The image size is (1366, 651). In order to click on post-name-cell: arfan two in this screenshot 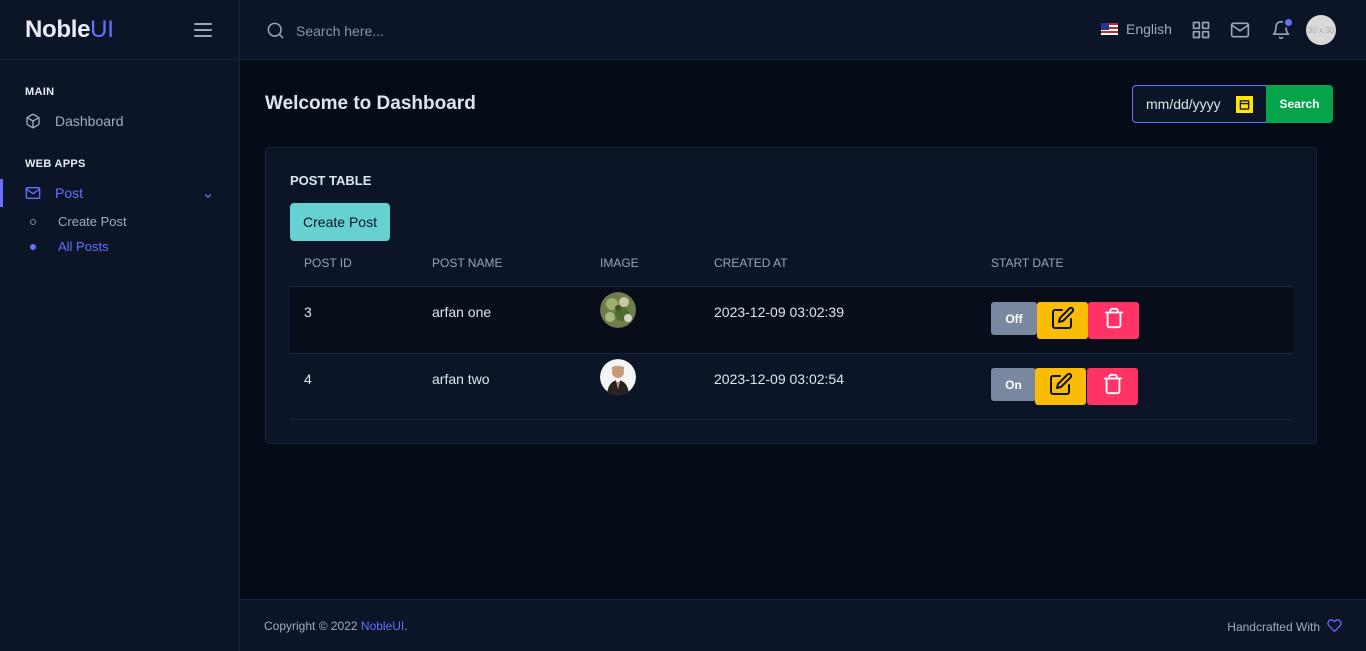, I will do `click(461, 379)`.